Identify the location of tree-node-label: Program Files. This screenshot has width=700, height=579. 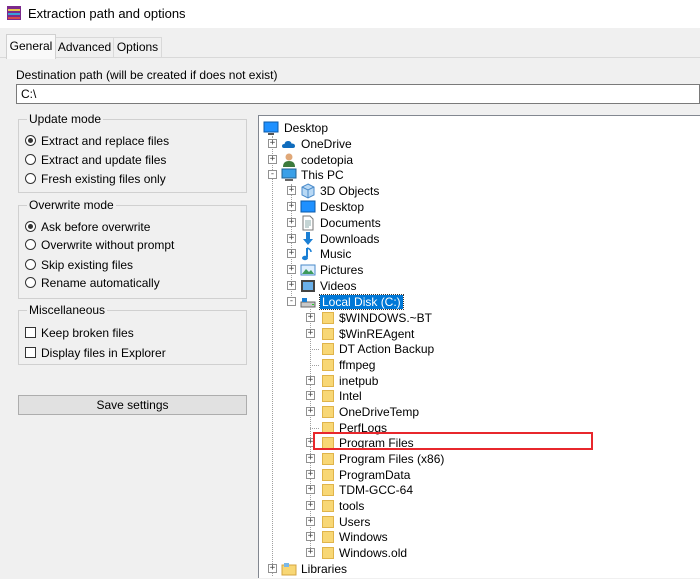
(376, 443).